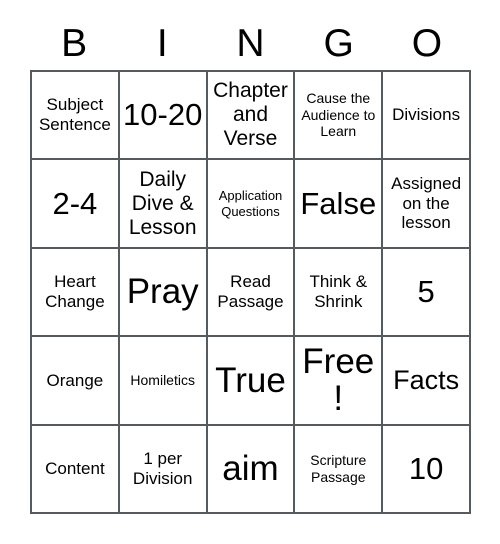  I want to click on bingo-cell-r1c3: Chapter and Verse, so click(251, 116).